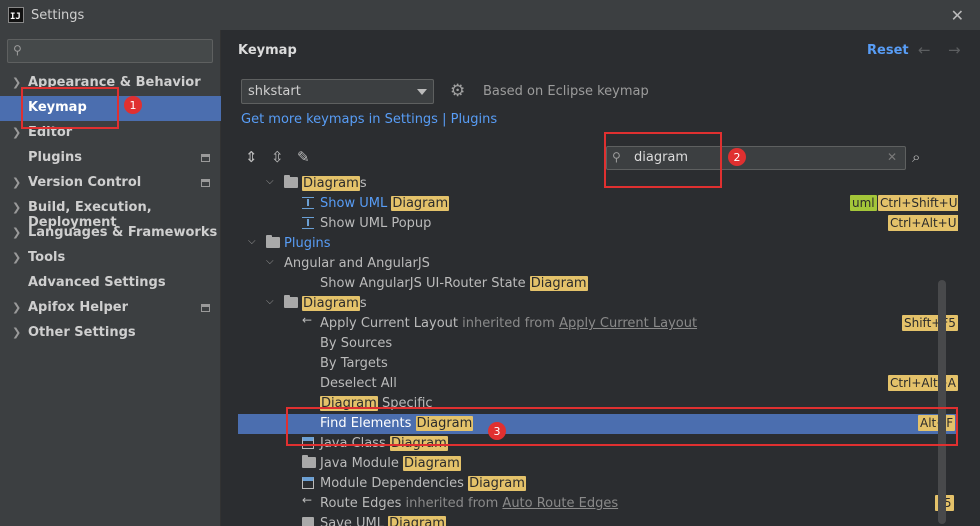  What do you see at coordinates (954, 50) in the screenshot?
I see `forward-arrow-icon: →` at bounding box center [954, 50].